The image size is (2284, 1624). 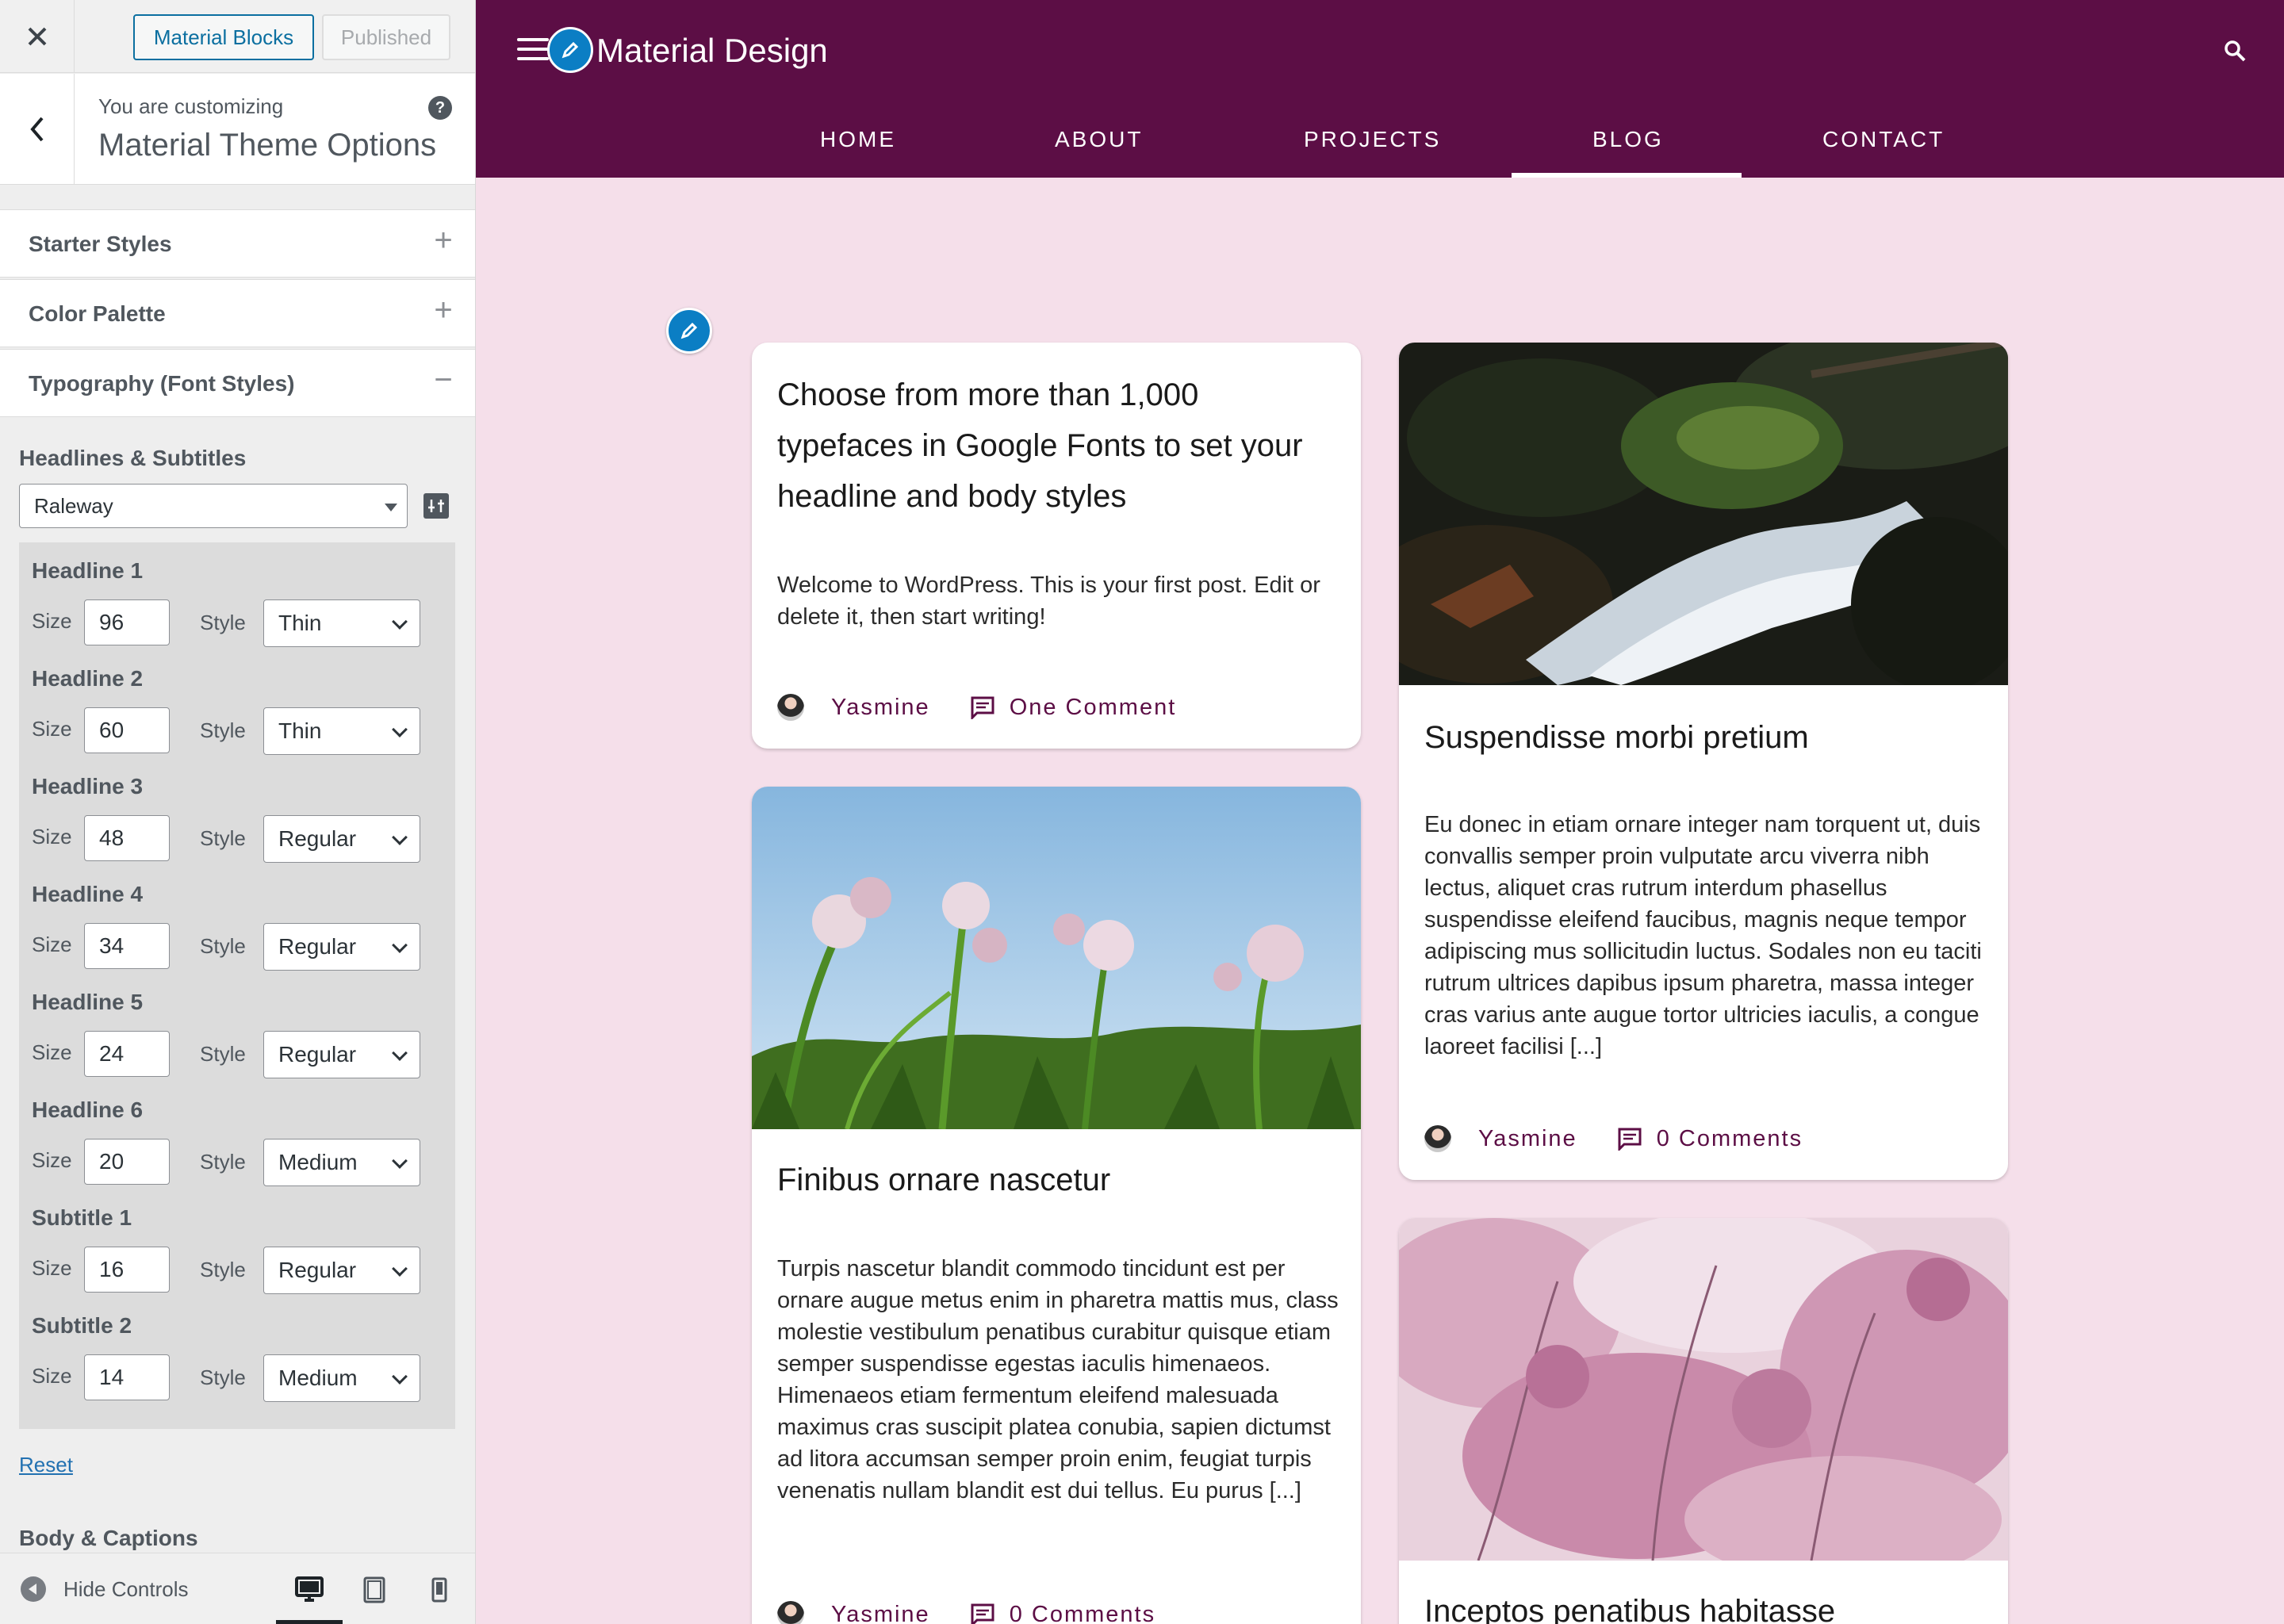 What do you see at coordinates (267, 145) in the screenshot?
I see `panel-title: Material Theme Options` at bounding box center [267, 145].